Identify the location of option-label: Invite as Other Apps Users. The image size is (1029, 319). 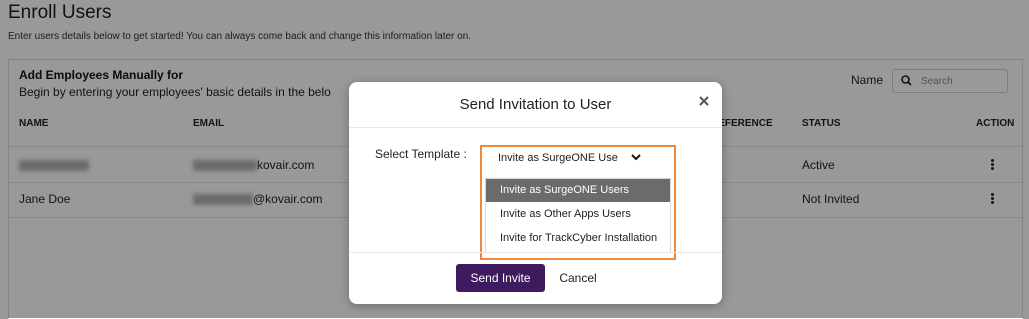
(565, 214).